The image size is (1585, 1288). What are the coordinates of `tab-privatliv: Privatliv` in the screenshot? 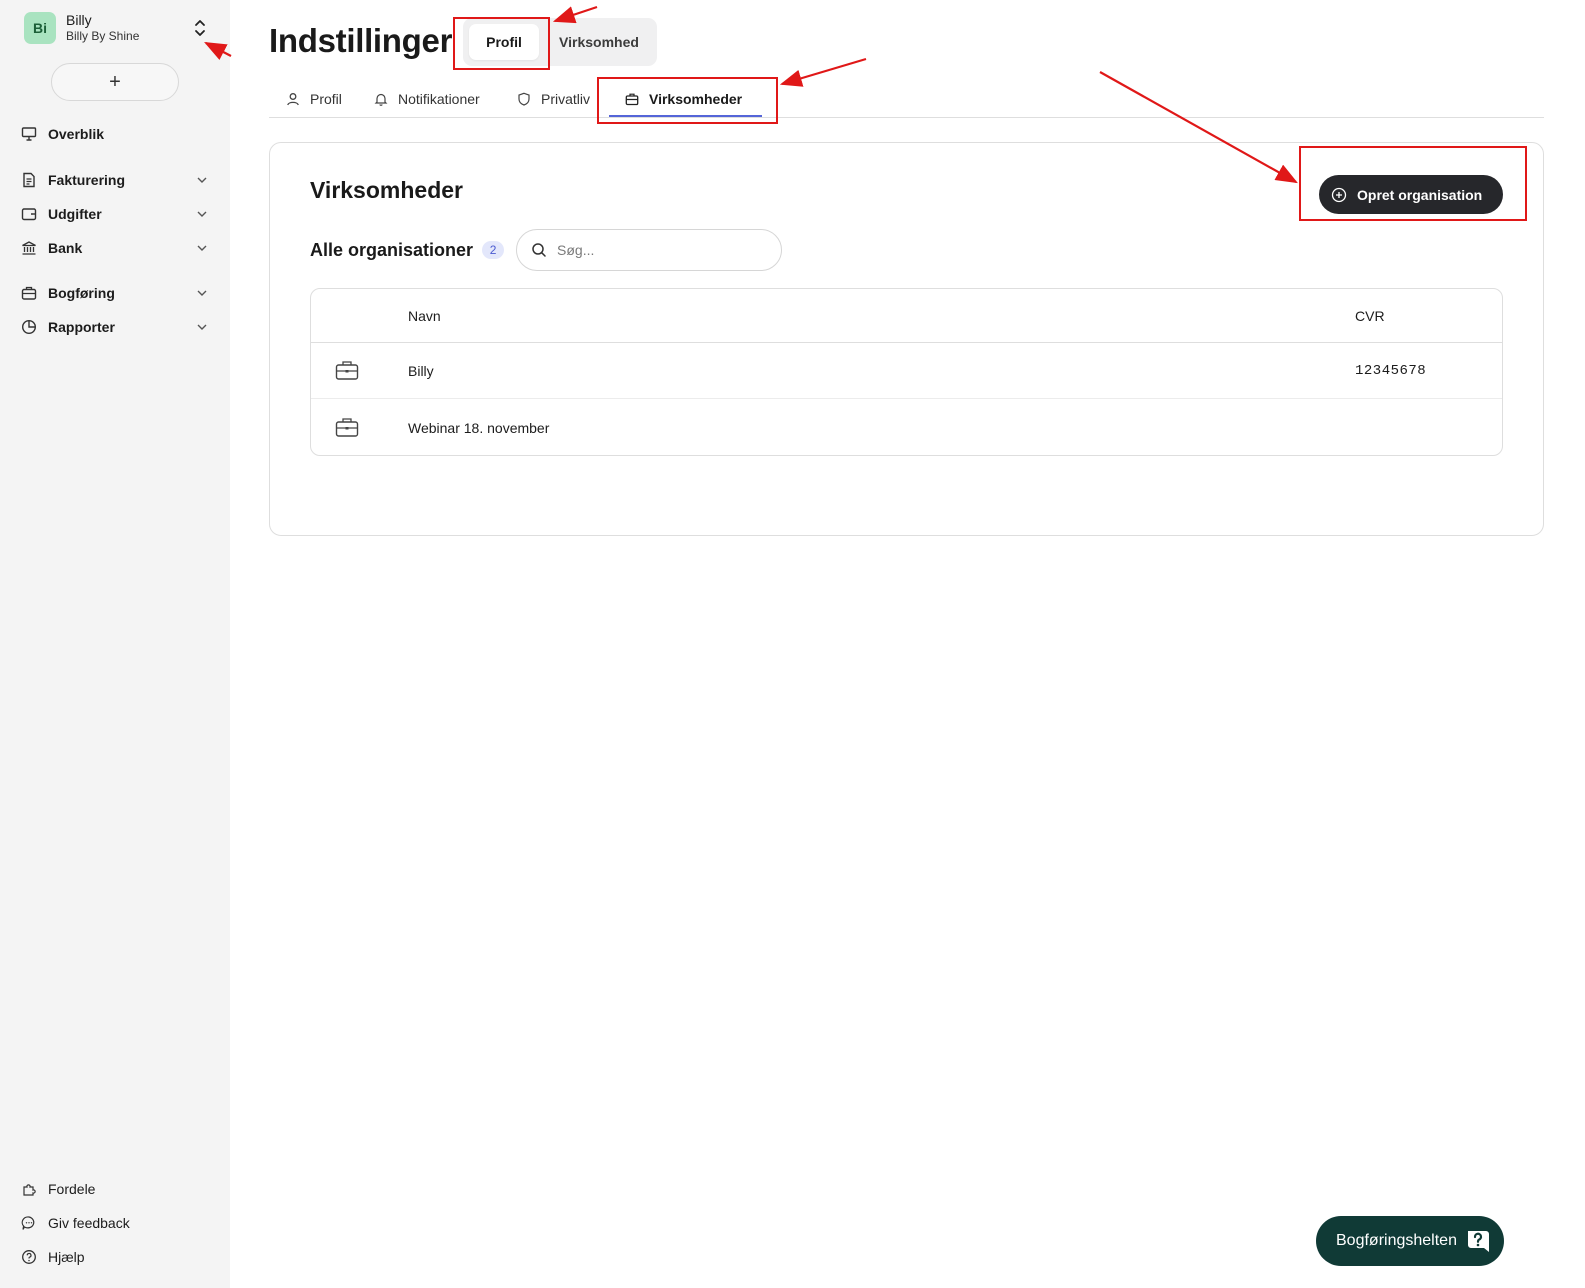 It's located at (553, 99).